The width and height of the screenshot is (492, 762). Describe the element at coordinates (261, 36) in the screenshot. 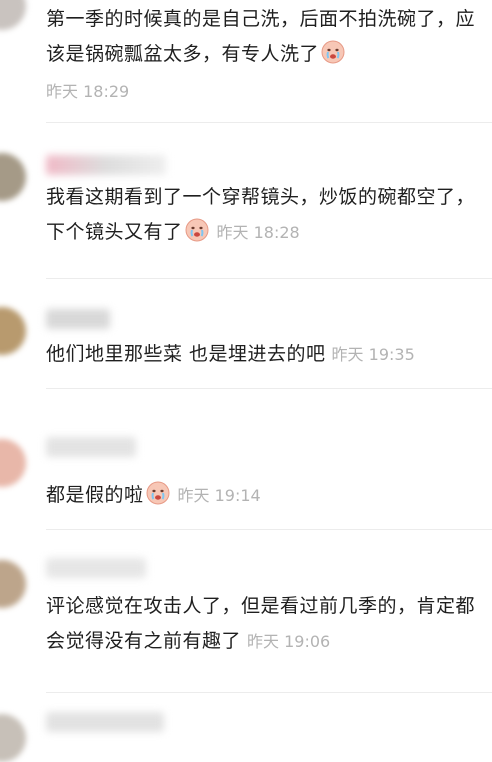

I see `comment-text: 第一季的时候真的是自己洗，后面不拍洗碗了，应该是锅碗瓢盆太多，有专人洗了` at that location.